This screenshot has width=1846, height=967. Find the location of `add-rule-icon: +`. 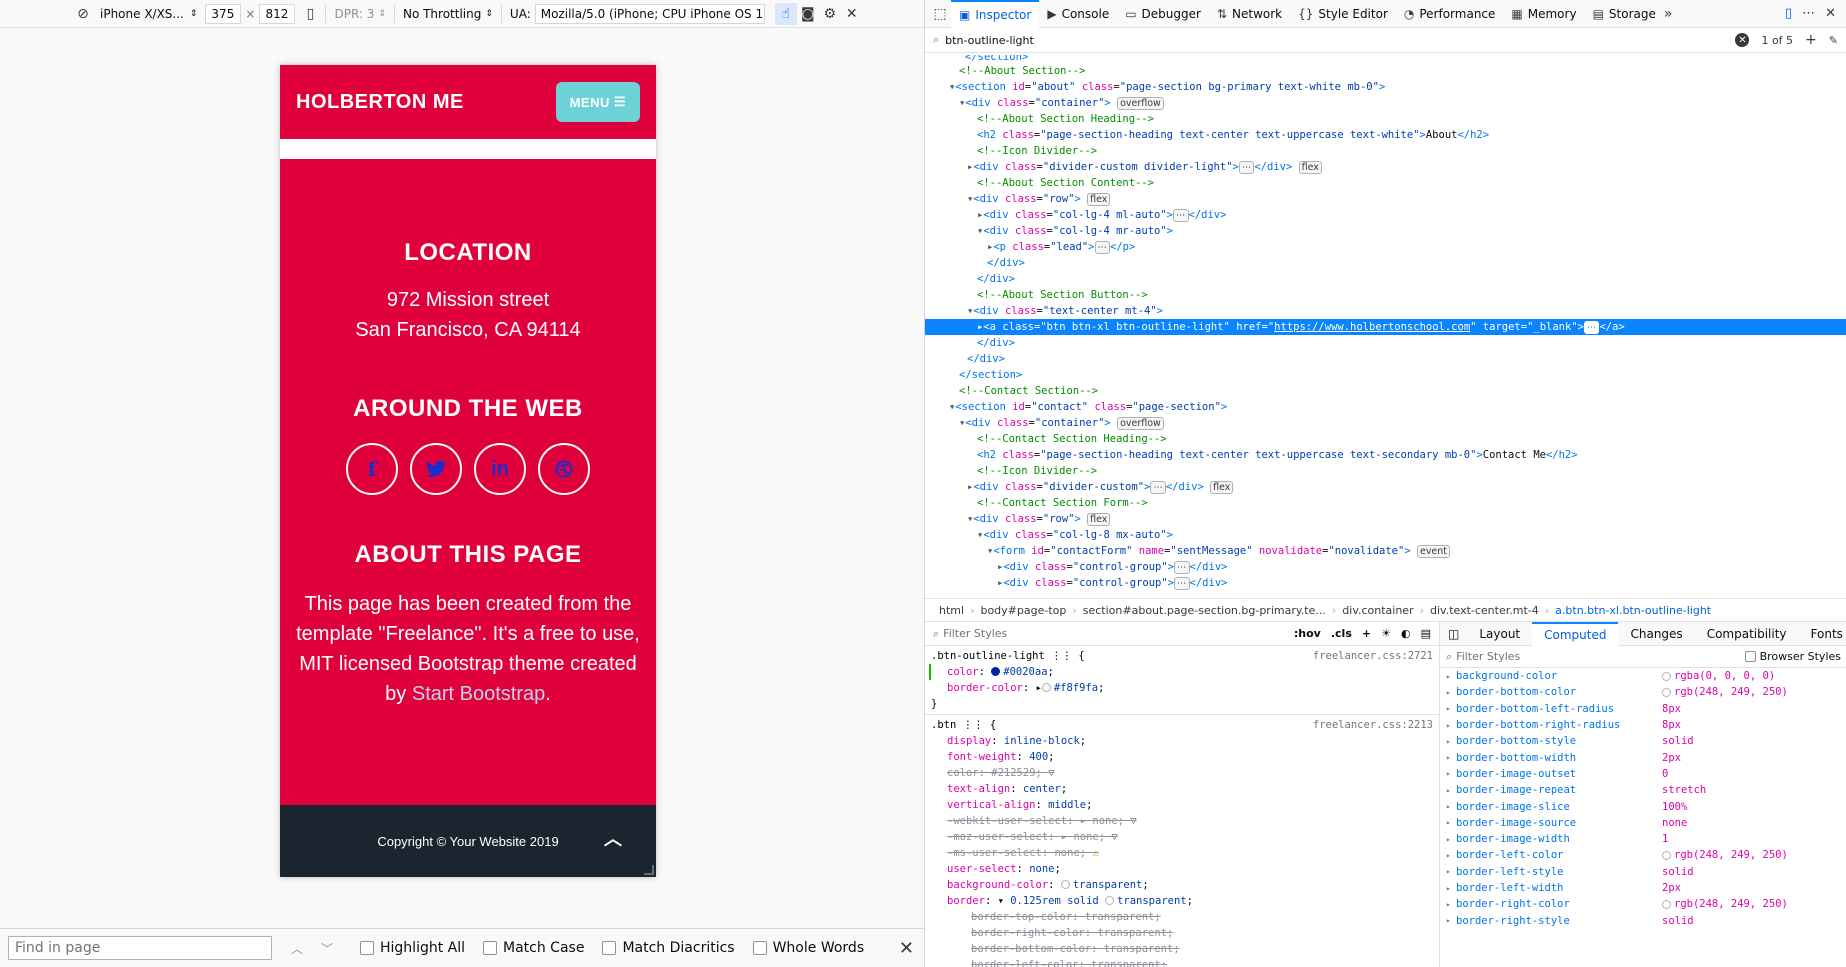

add-rule-icon: + is located at coordinates (1366, 633).